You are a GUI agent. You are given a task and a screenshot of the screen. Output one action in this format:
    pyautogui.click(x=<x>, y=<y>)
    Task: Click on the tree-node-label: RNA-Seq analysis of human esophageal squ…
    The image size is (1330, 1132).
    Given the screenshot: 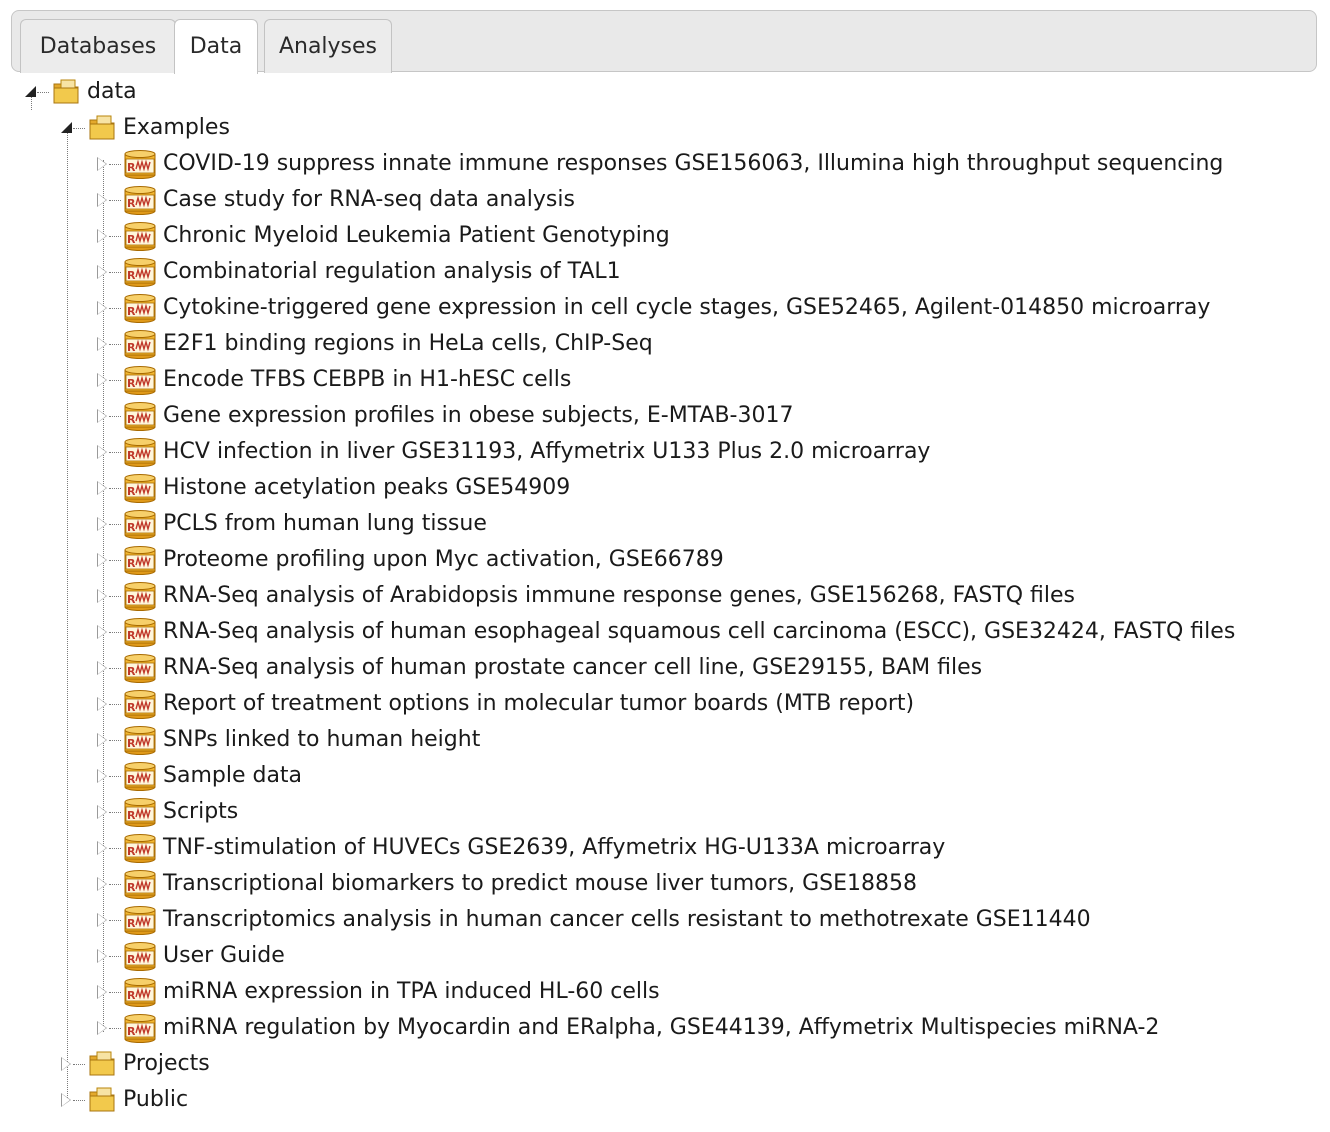 What is the action you would take?
    pyautogui.click(x=699, y=631)
    